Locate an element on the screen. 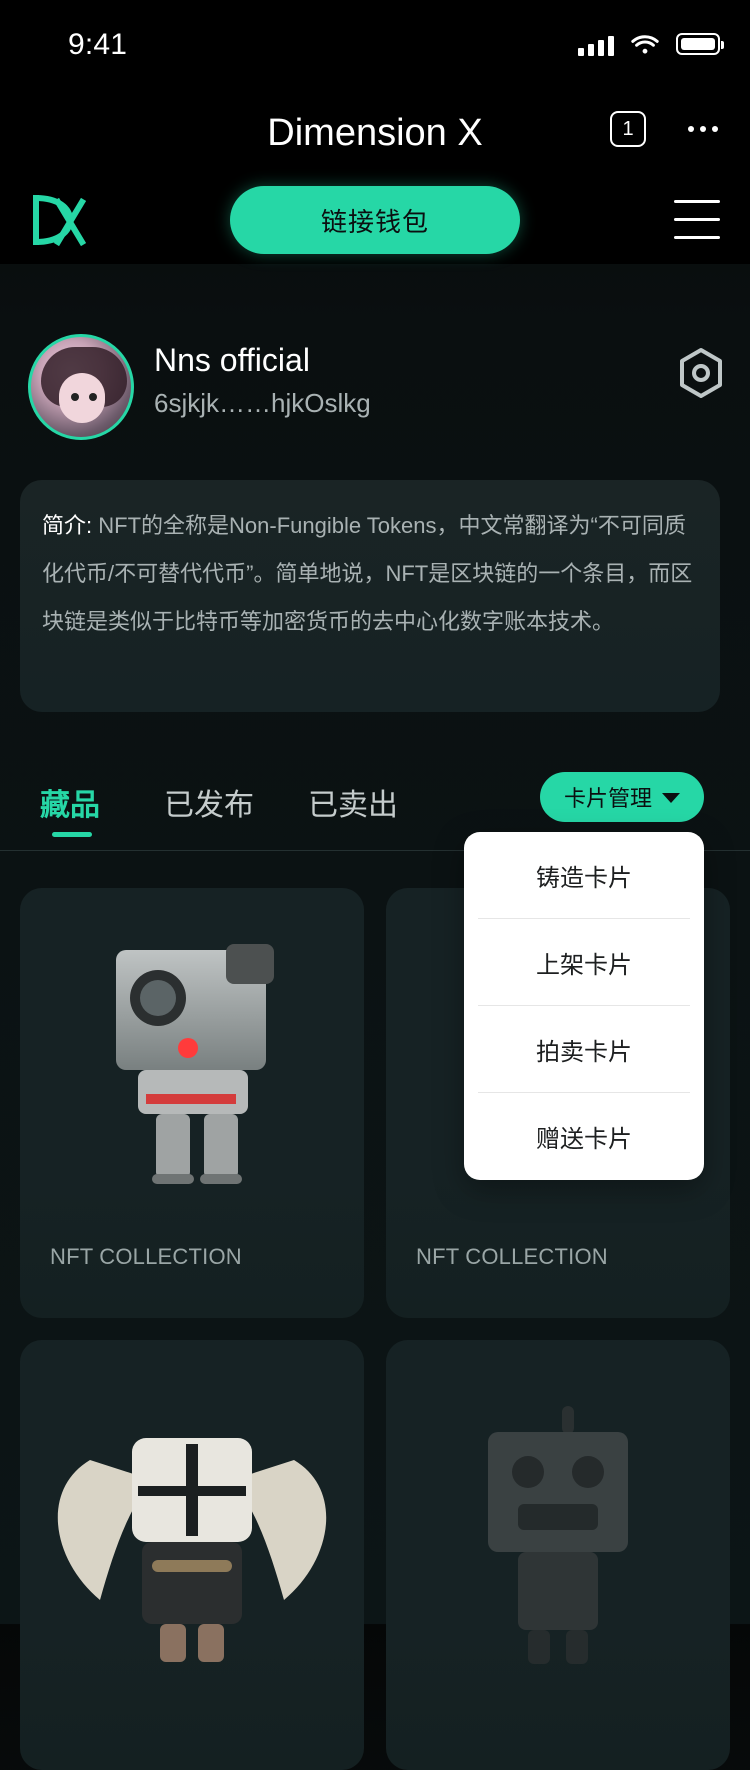 This screenshot has width=750, height=1770. connect-wallet-button: 链接钱包 is located at coordinates (375, 220).